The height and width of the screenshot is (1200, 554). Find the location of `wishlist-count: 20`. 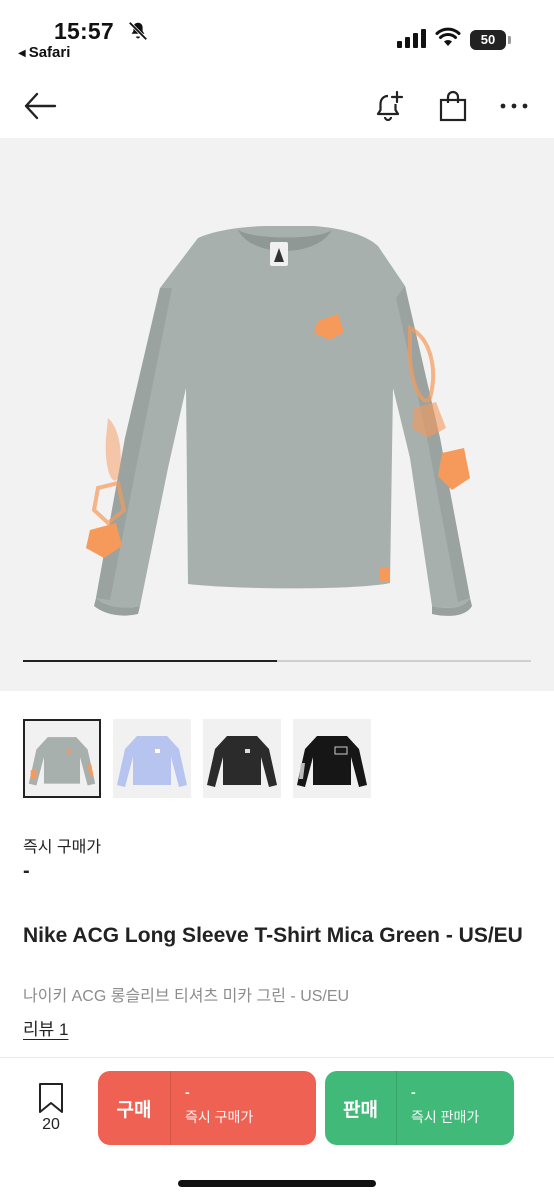

wishlist-count: 20 is located at coordinates (51, 1124).